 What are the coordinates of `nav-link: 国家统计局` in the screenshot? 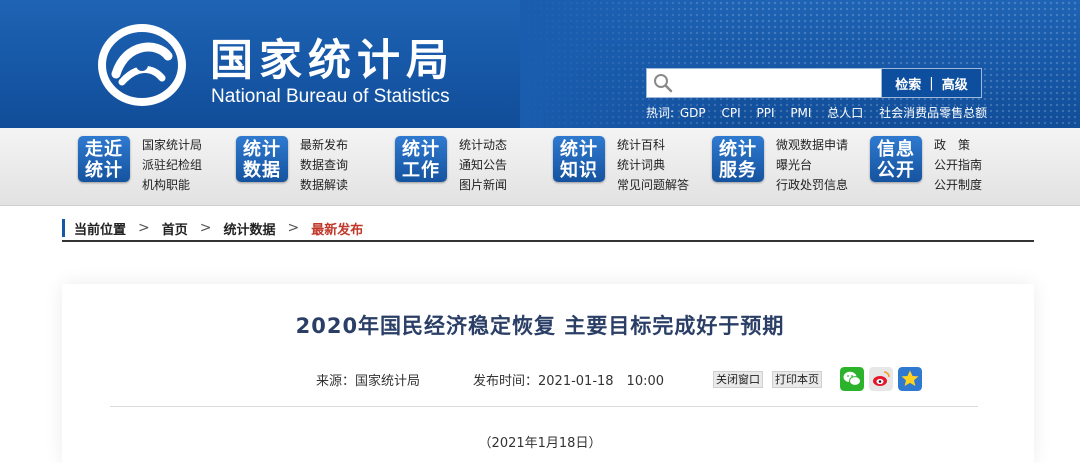 It's located at (172, 145).